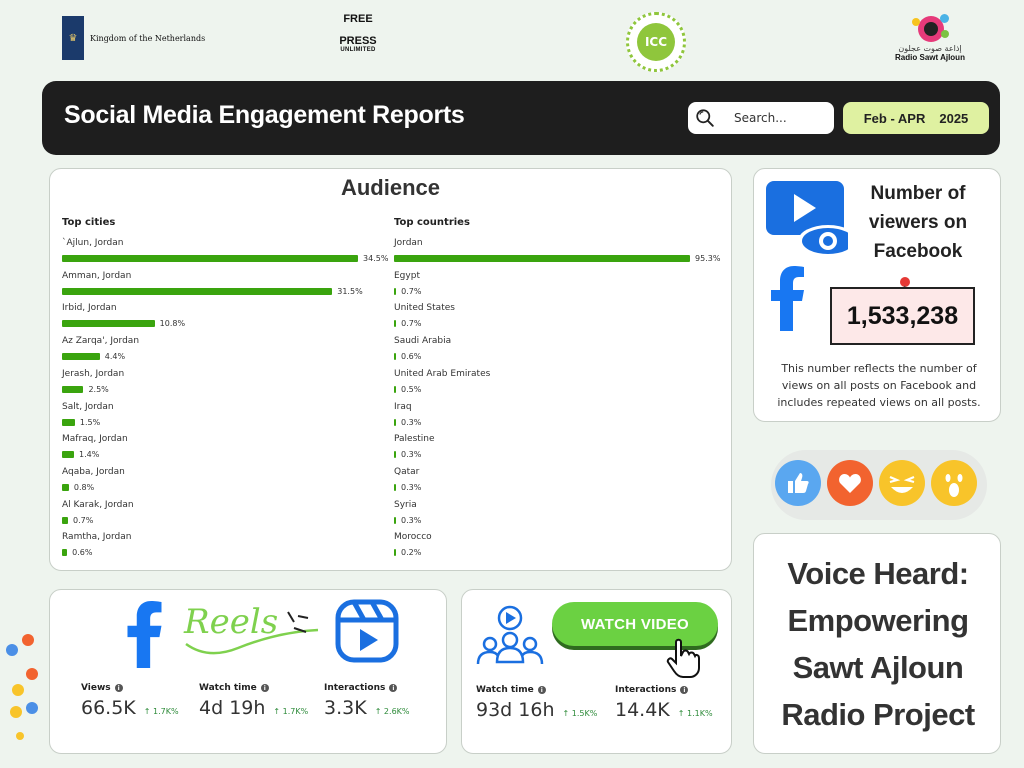 The image size is (1024, 768). I want to click on wow-icon, so click(954, 483).